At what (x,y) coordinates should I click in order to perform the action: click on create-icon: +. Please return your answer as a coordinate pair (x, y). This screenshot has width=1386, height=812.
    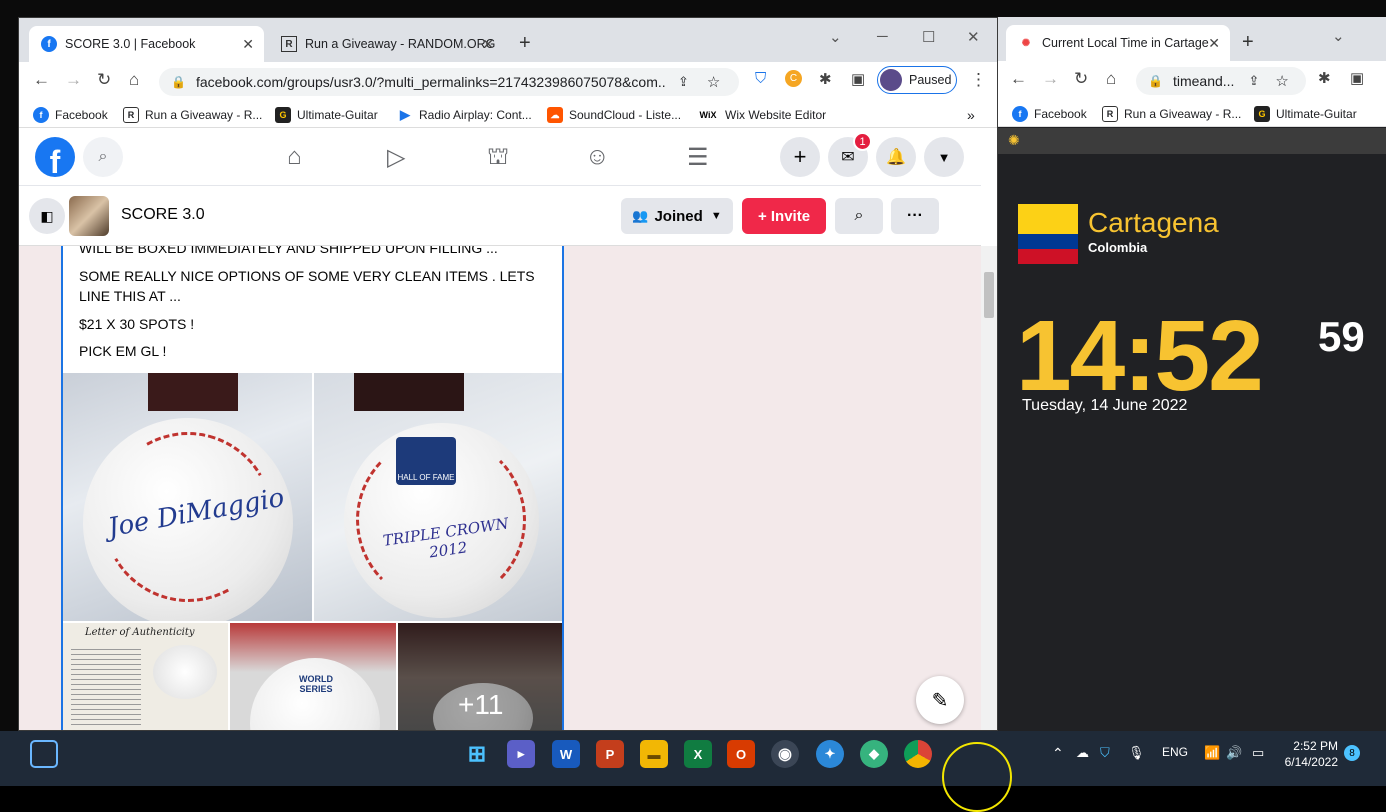
    Looking at the image, I should click on (800, 157).